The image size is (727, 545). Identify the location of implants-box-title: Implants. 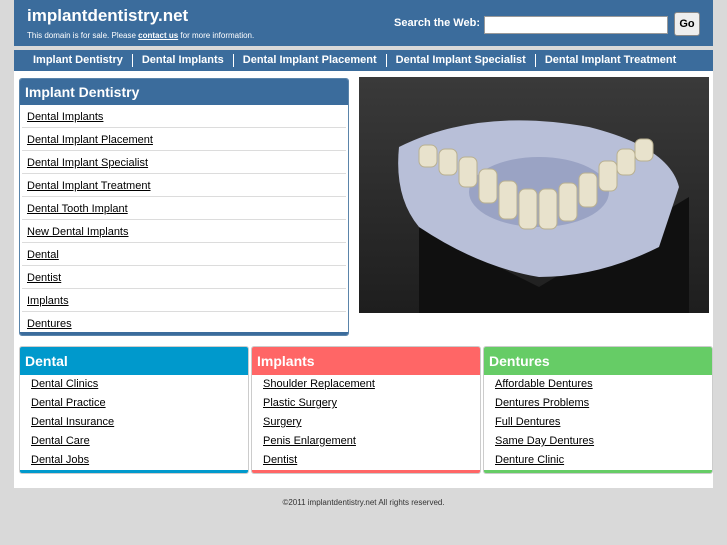
(366, 361).